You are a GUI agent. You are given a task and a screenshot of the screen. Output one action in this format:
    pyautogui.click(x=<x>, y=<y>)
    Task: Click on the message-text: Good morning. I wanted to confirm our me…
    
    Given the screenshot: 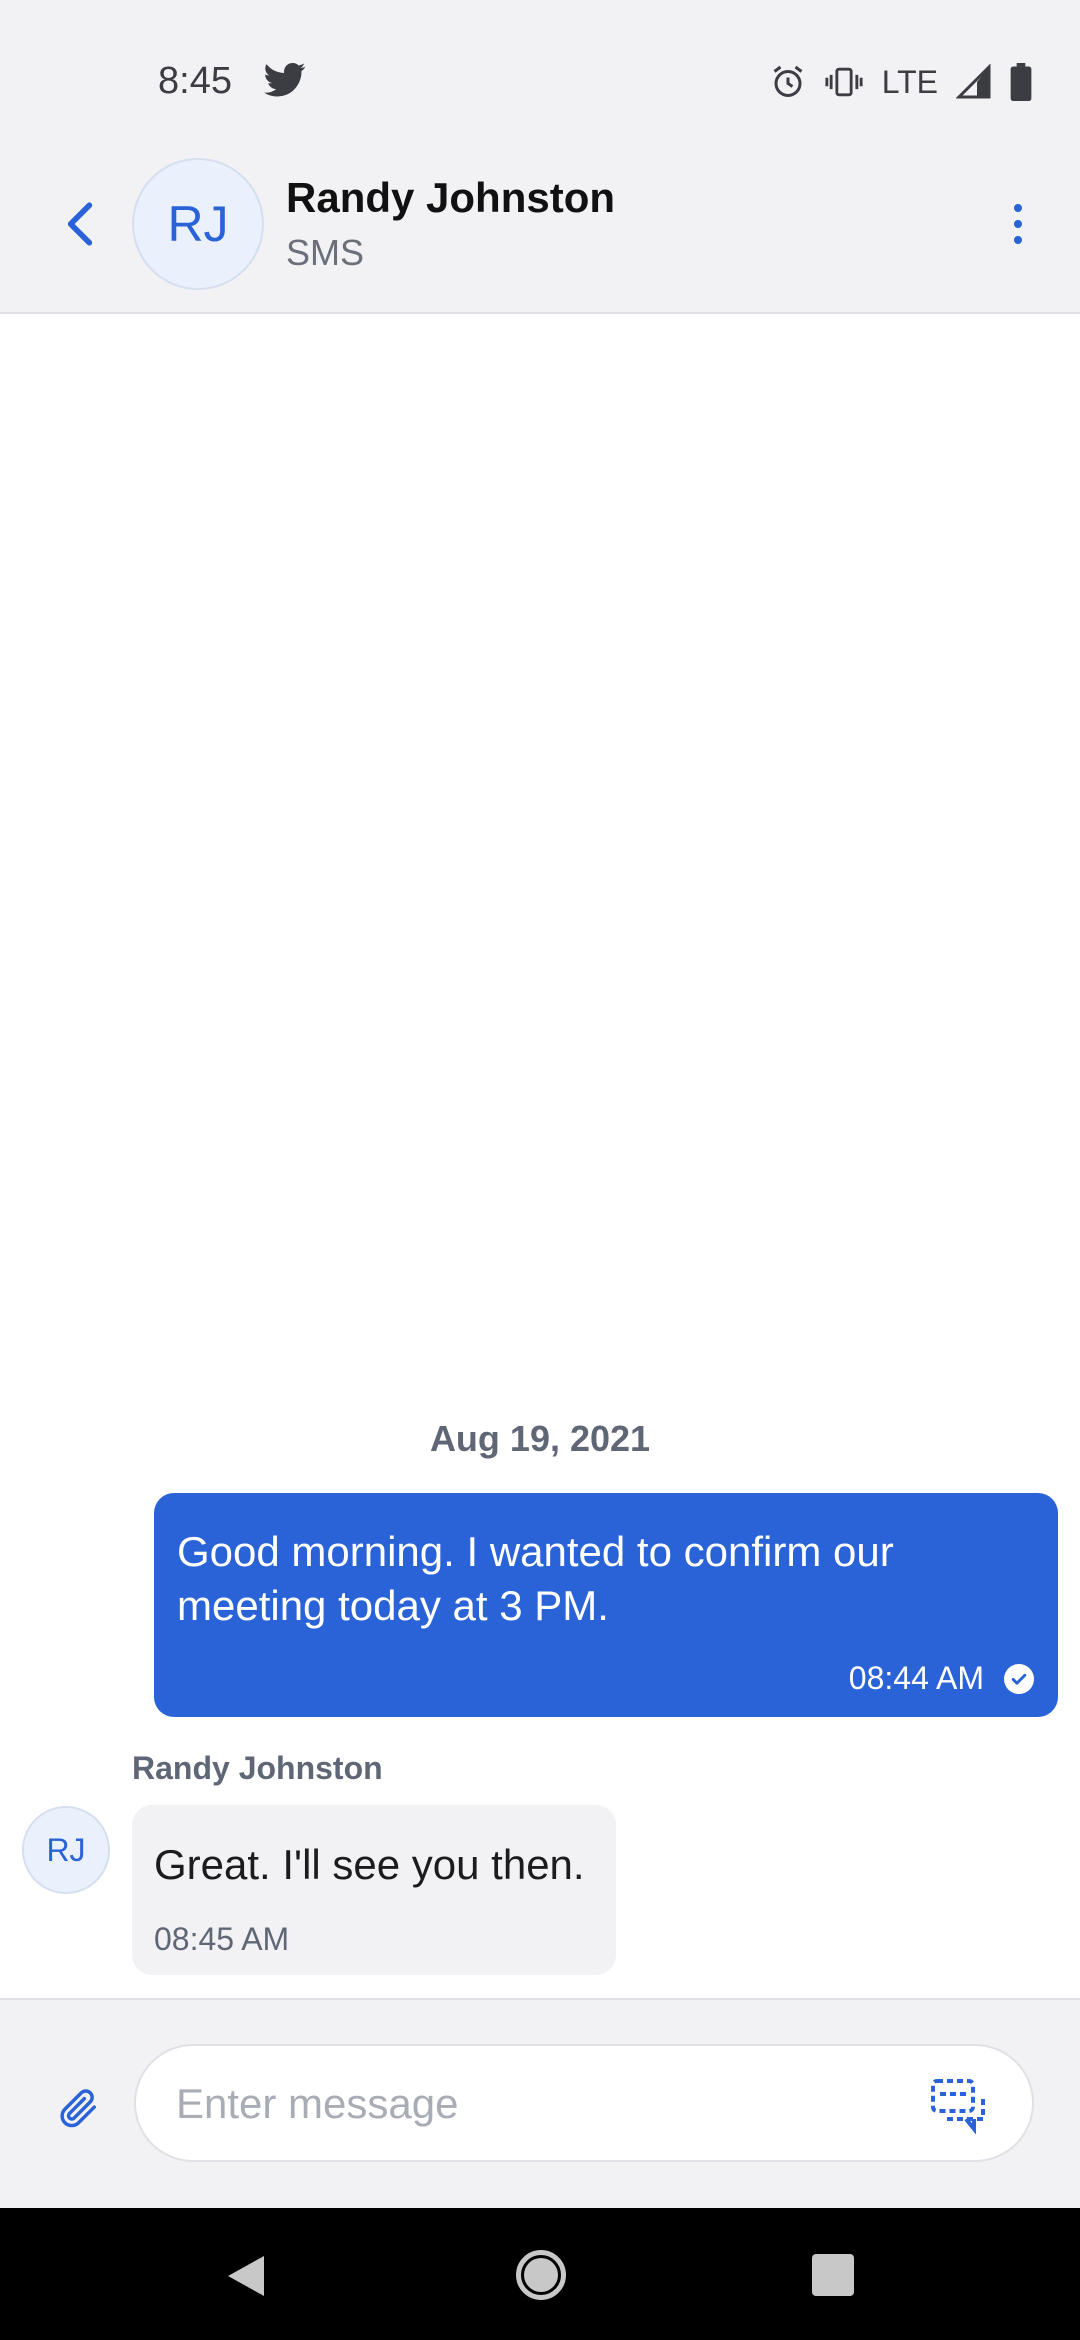 What is the action you would take?
    pyautogui.click(x=535, y=1578)
    